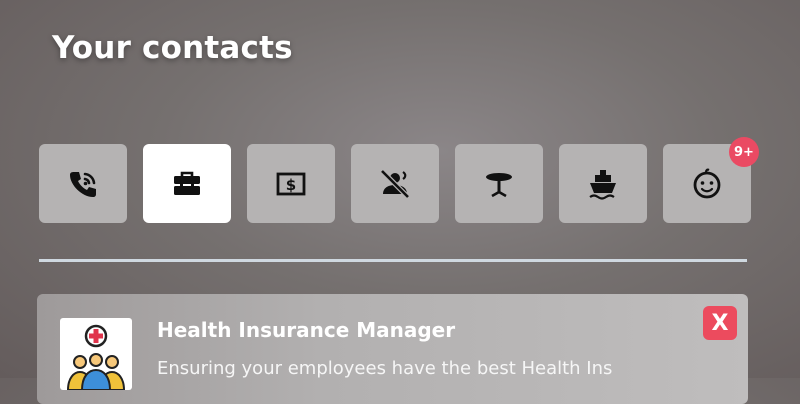 The height and width of the screenshot is (404, 800). I want to click on tab-money: $, so click(291, 183).